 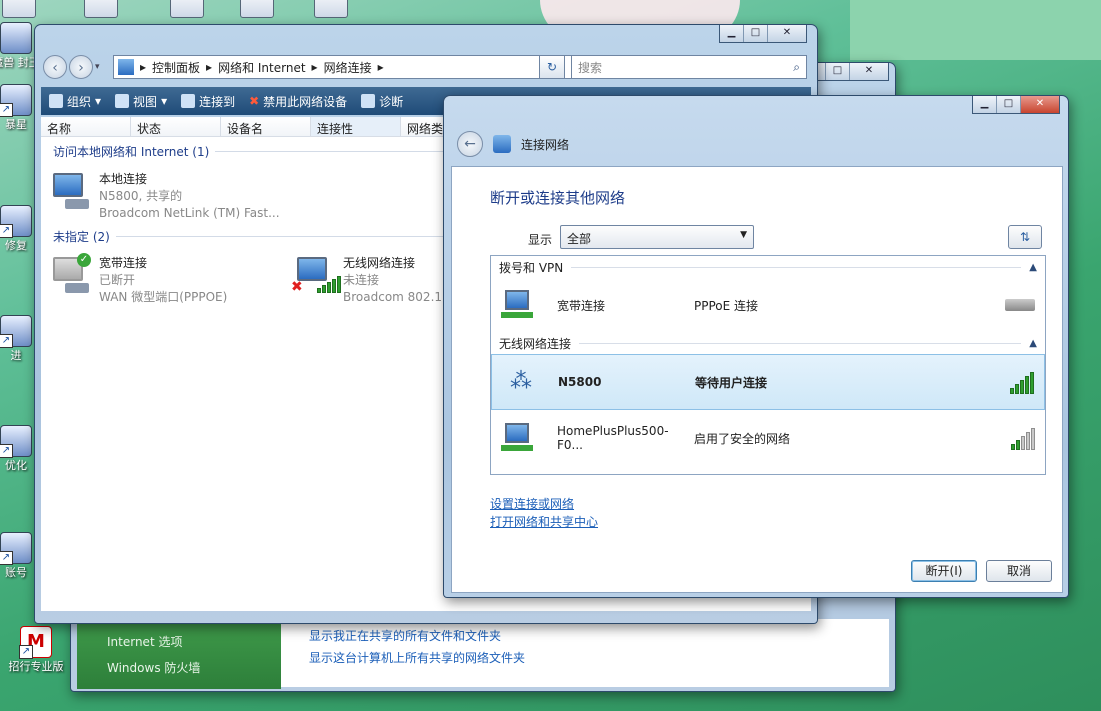 I want to click on desktop-icon-label: 招行专业版, so click(x=36, y=666).